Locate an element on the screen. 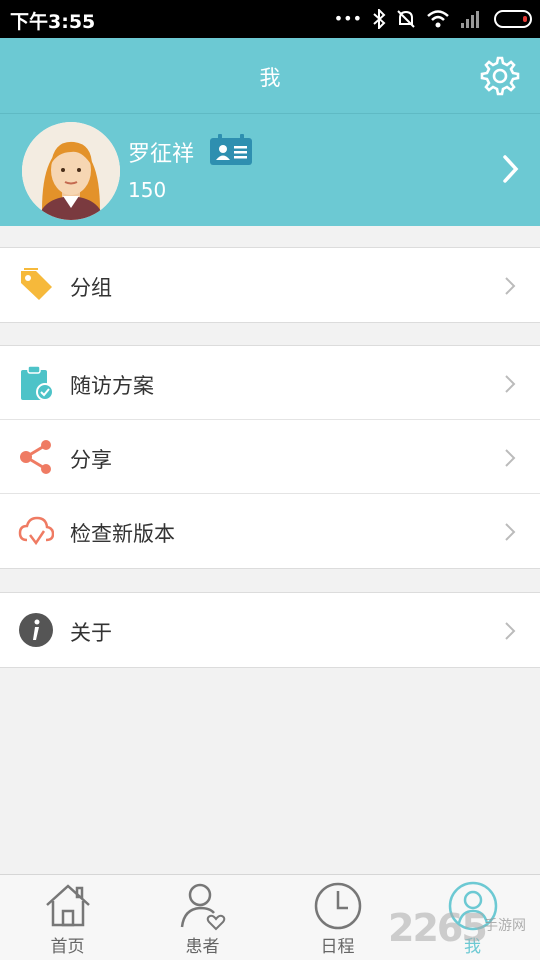 The height and width of the screenshot is (960, 540). menu-label: 分组 is located at coordinates (91, 288).